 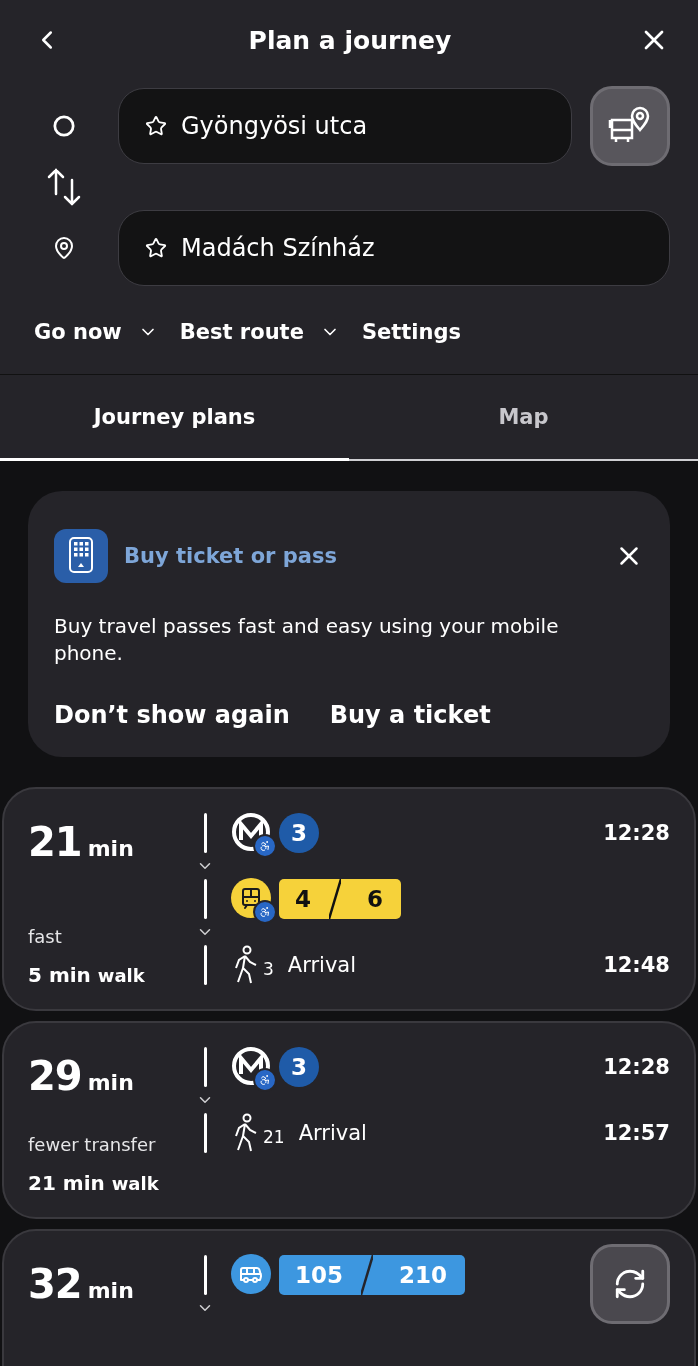 I want to click on route-duration: 32 min, so click(x=81, y=1284).